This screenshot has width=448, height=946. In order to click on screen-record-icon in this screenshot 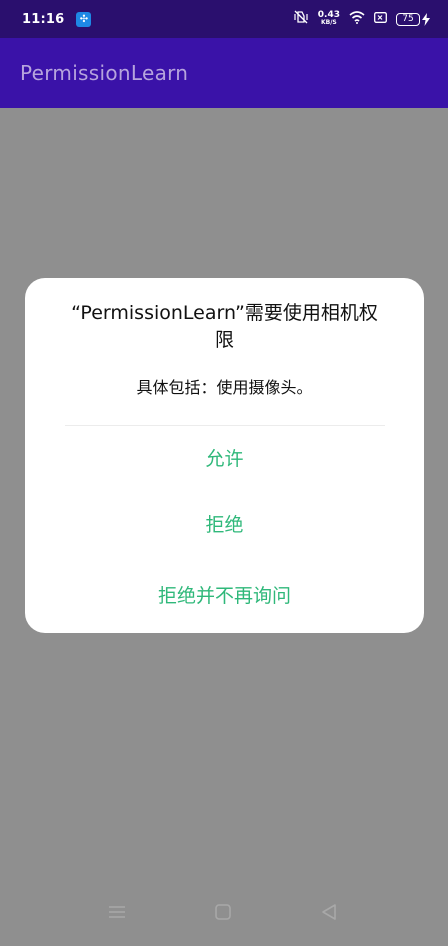, I will do `click(380, 19)`.